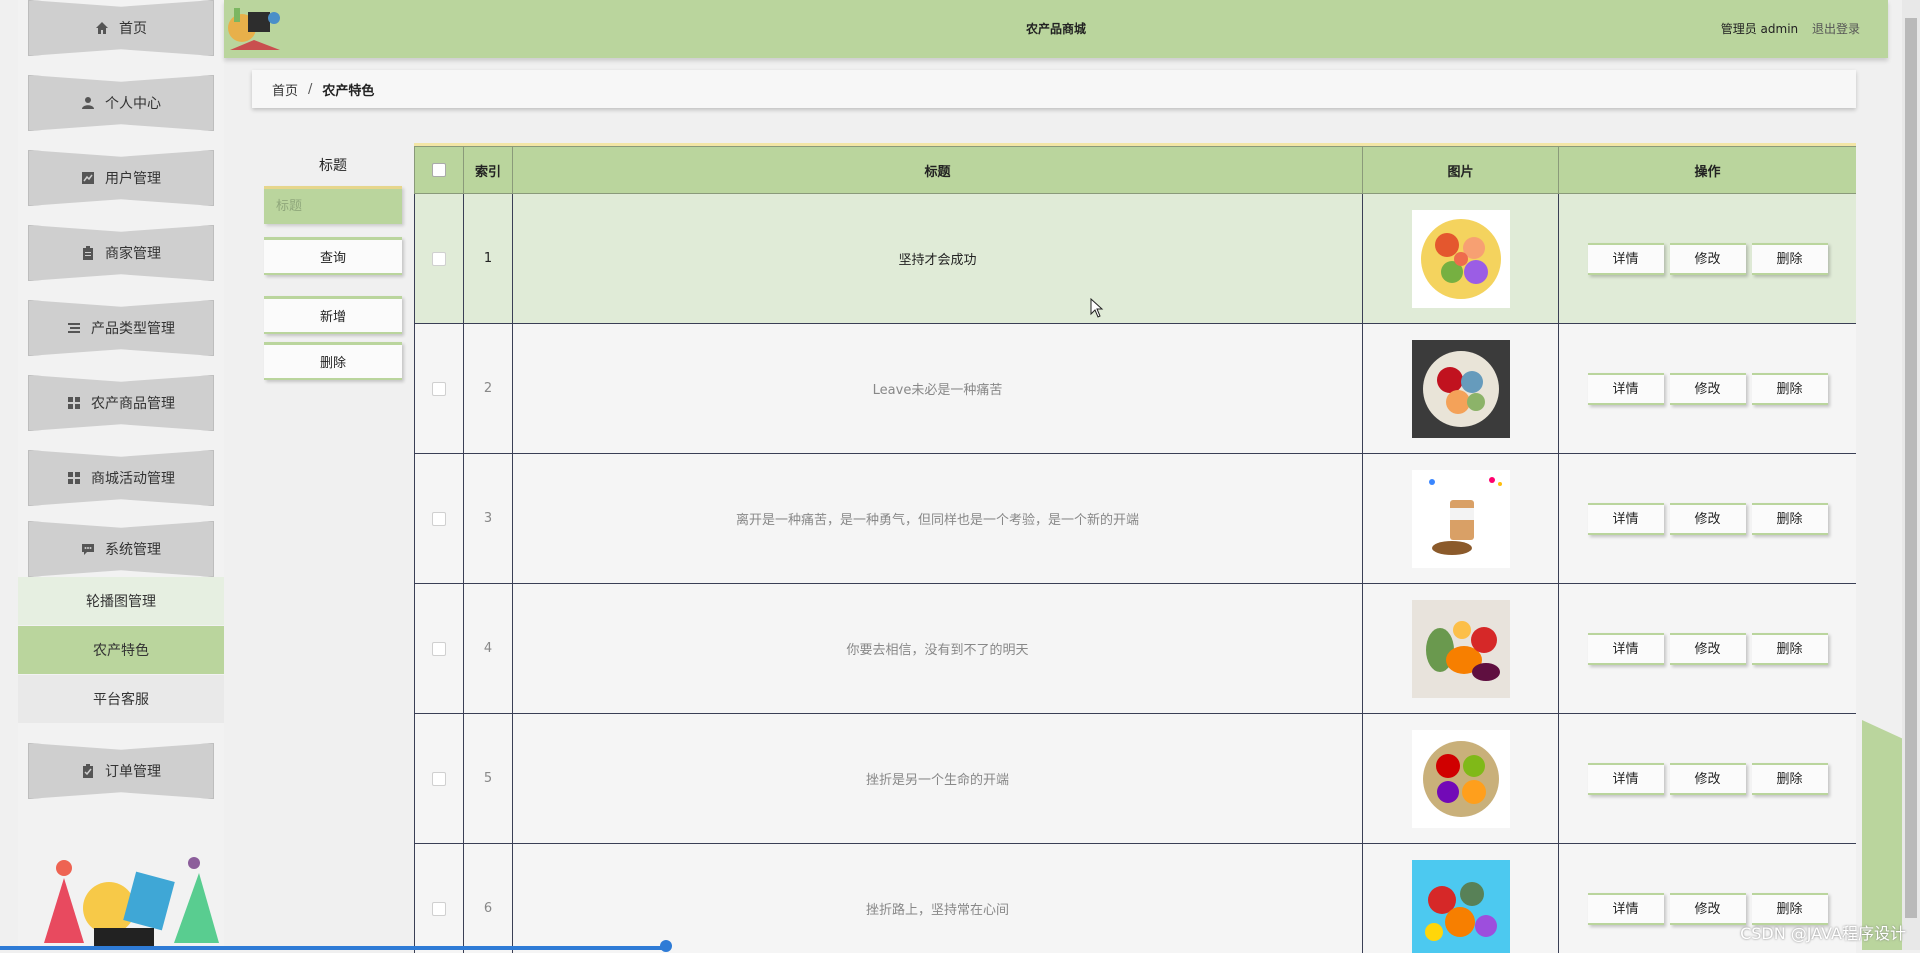 This screenshot has width=1920, height=953. Describe the element at coordinates (1911, 468) in the screenshot. I see `vertical-scrollbar-thumb` at that location.